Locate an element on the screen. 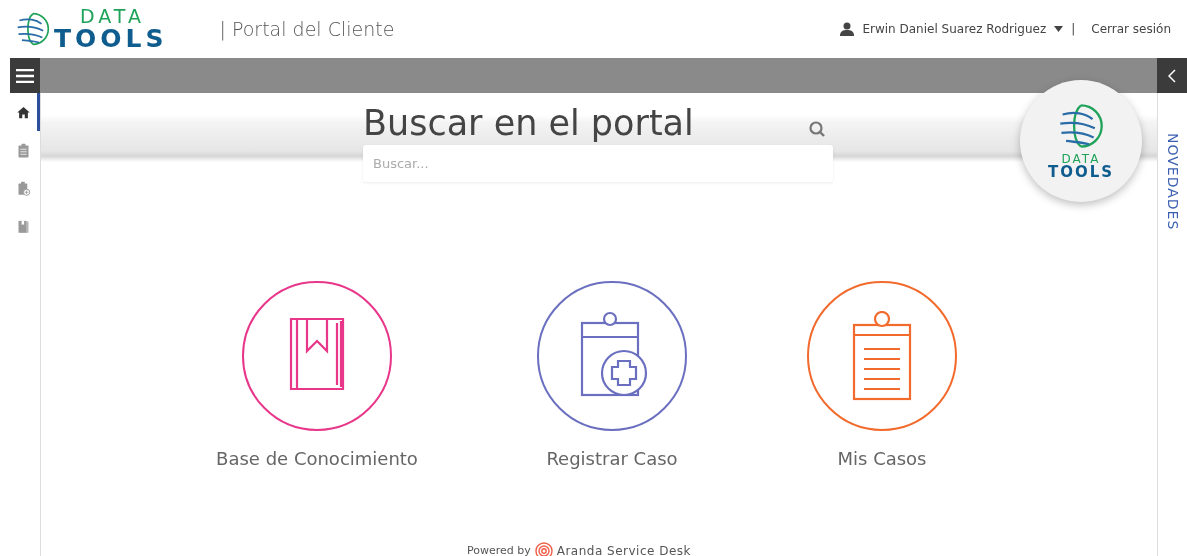  home-icon is located at coordinates (23, 112).